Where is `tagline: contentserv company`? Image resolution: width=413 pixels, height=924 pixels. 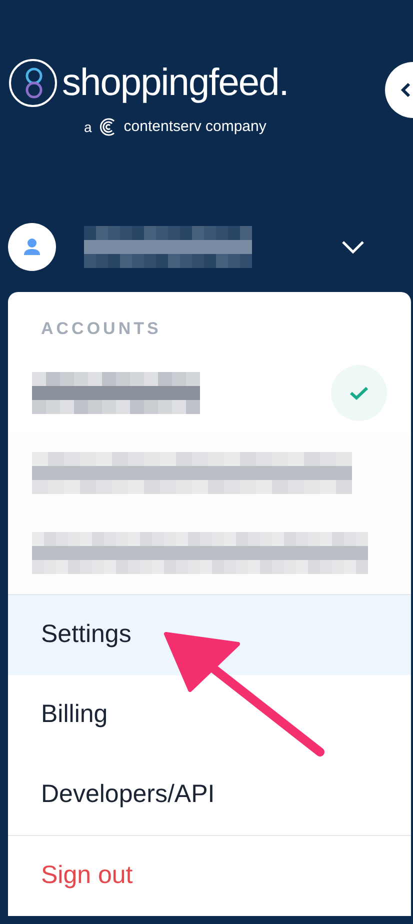 tagline: contentserv company is located at coordinates (195, 127).